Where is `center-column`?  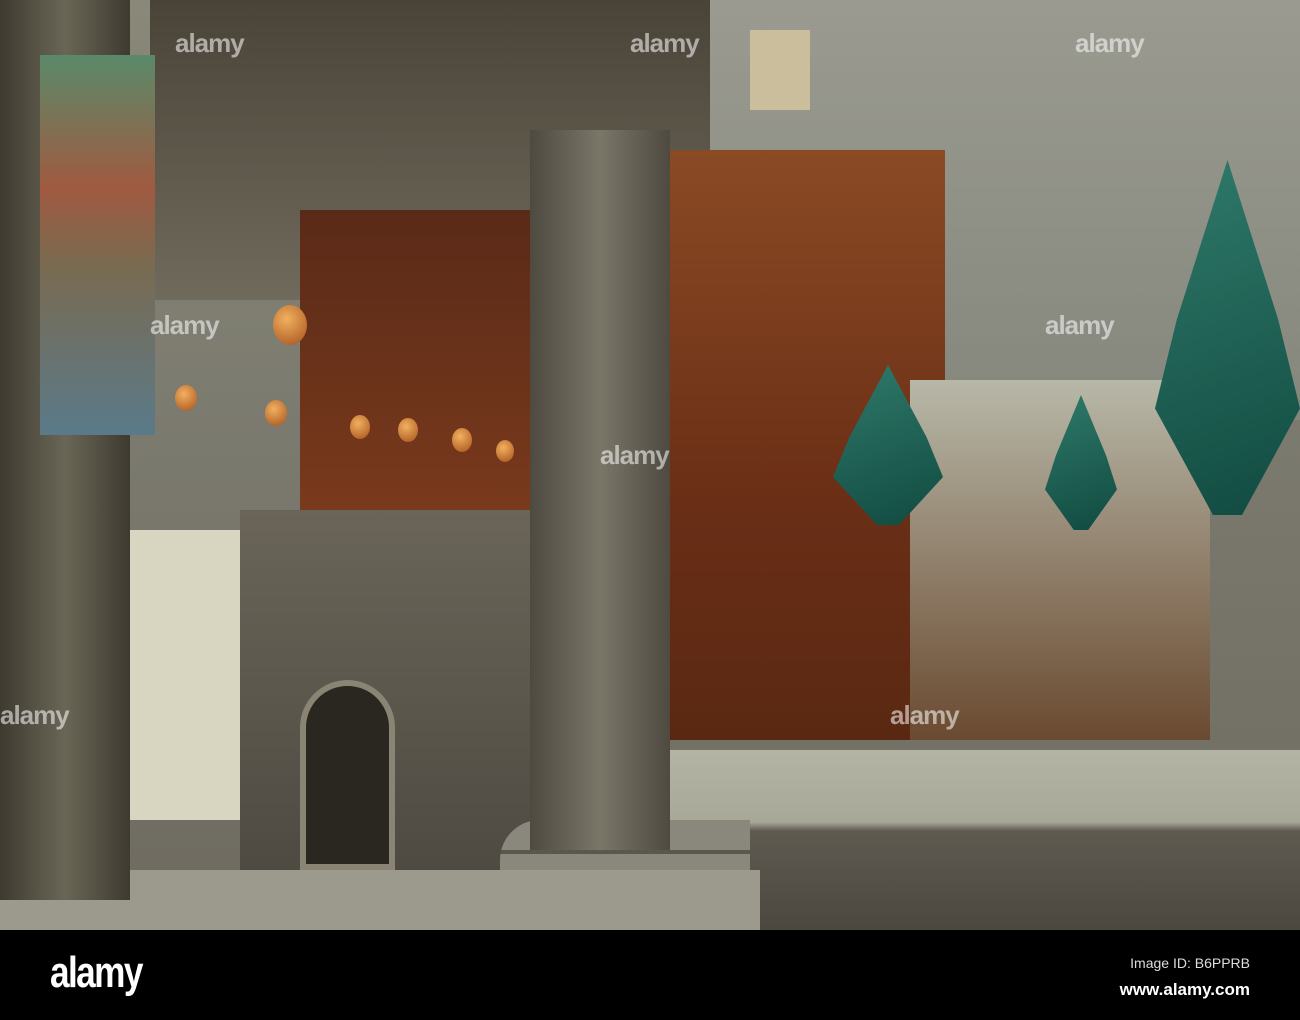
center-column is located at coordinates (600, 490).